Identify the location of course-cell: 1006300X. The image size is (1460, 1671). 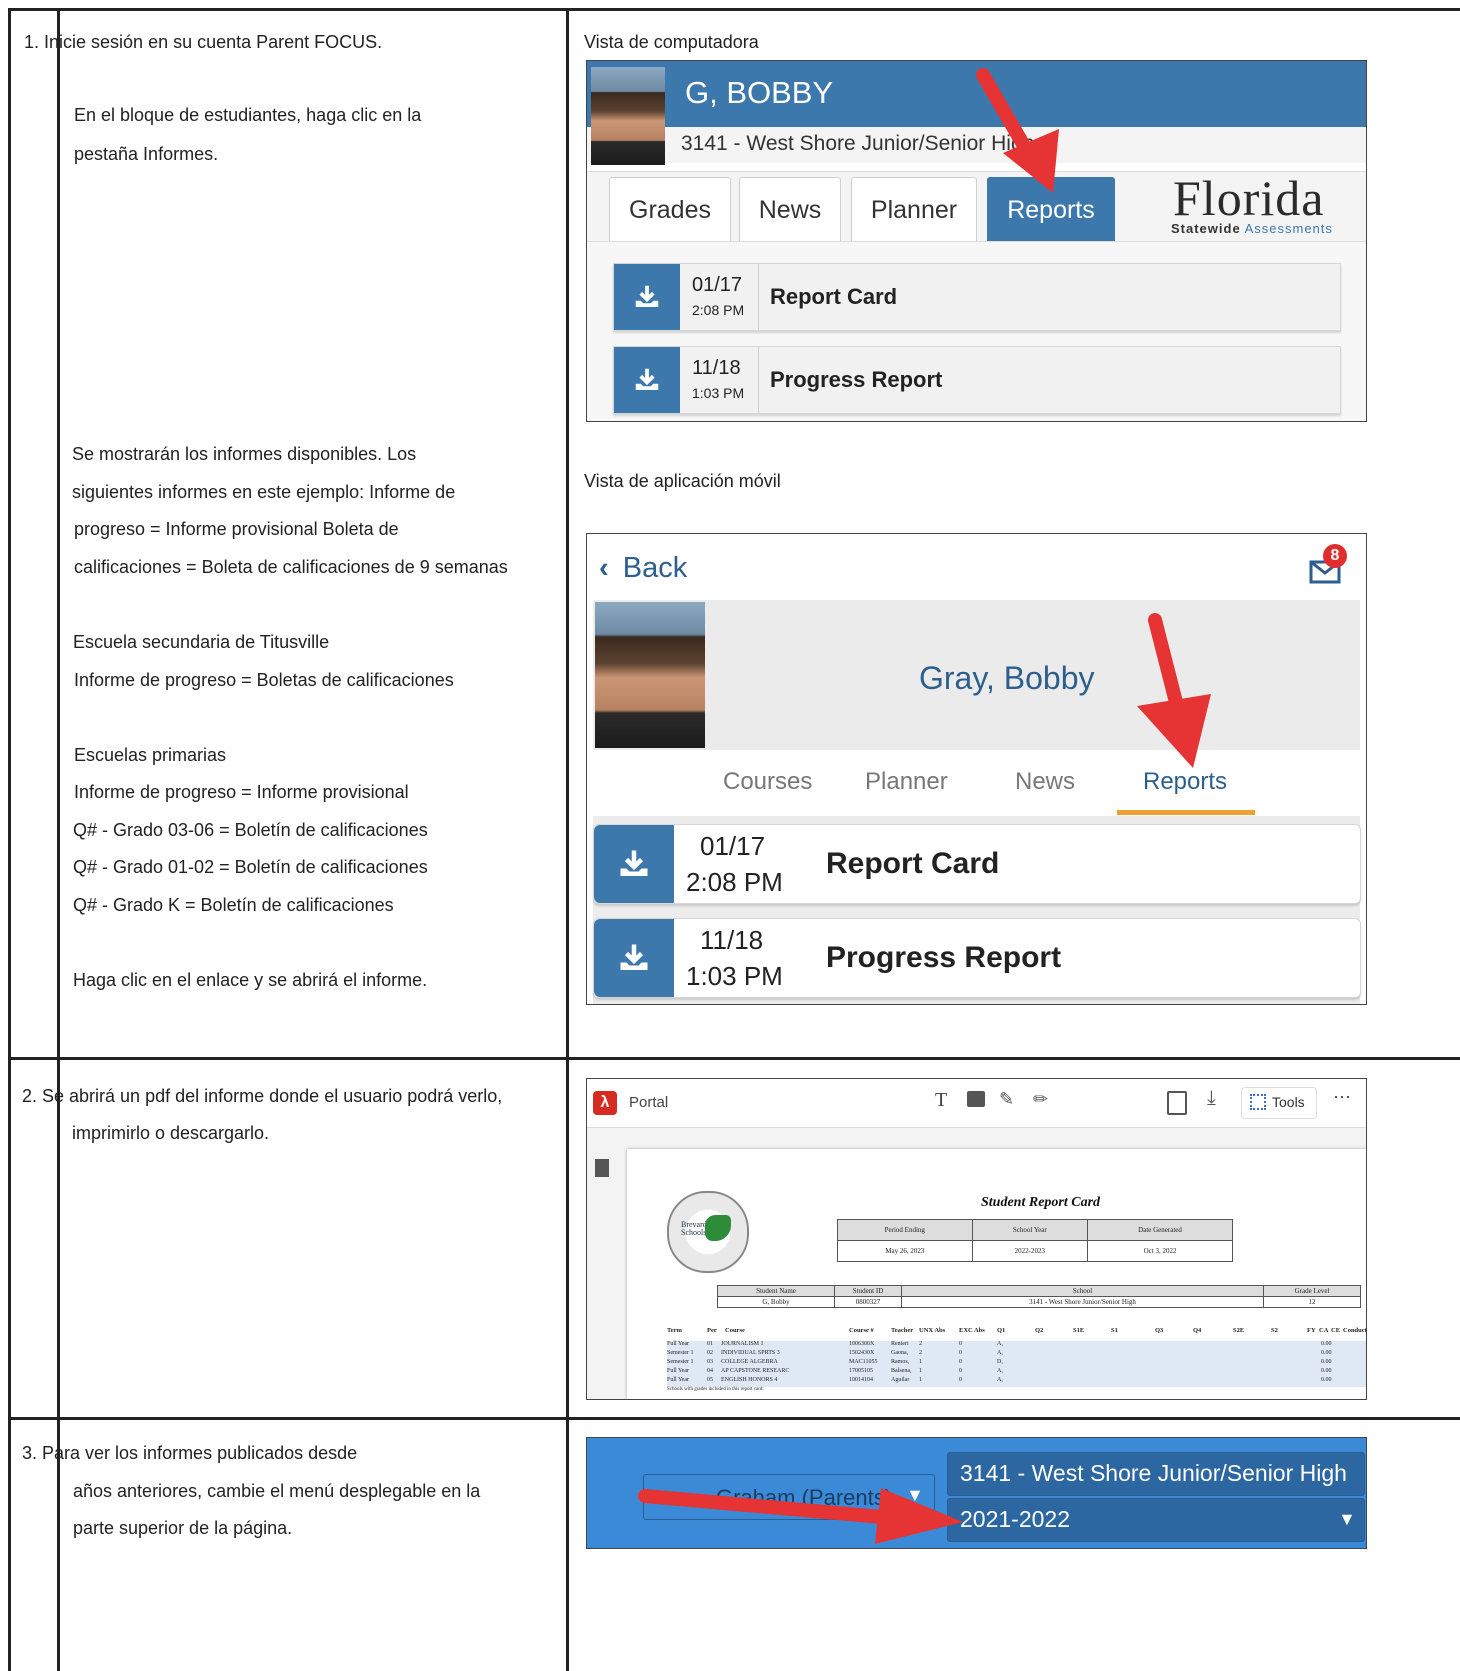
(862, 1344).